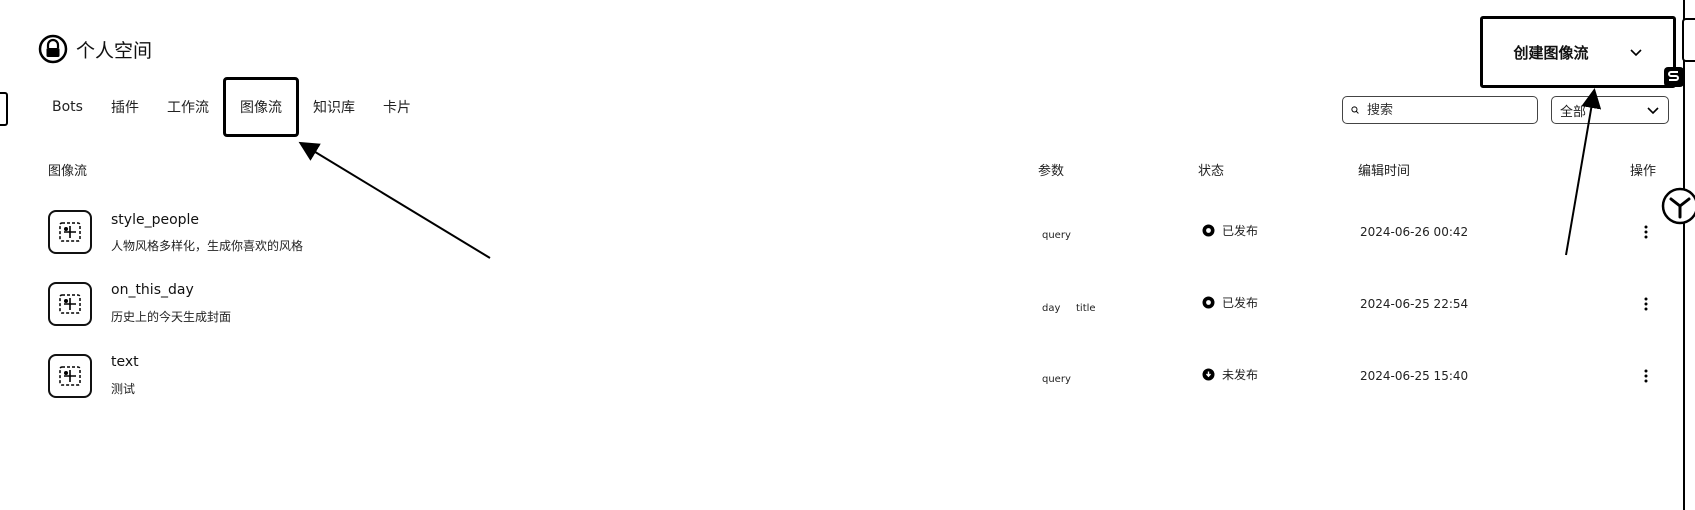 This screenshot has width=1695, height=510. I want to click on row-name: style_people, so click(155, 220).